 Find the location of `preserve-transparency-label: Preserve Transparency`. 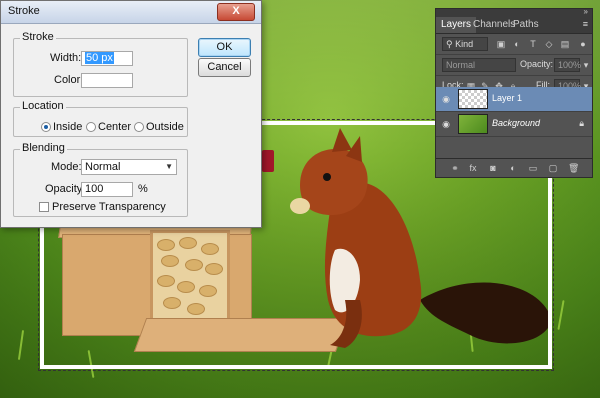

preserve-transparency-label: Preserve Transparency is located at coordinates (109, 207).